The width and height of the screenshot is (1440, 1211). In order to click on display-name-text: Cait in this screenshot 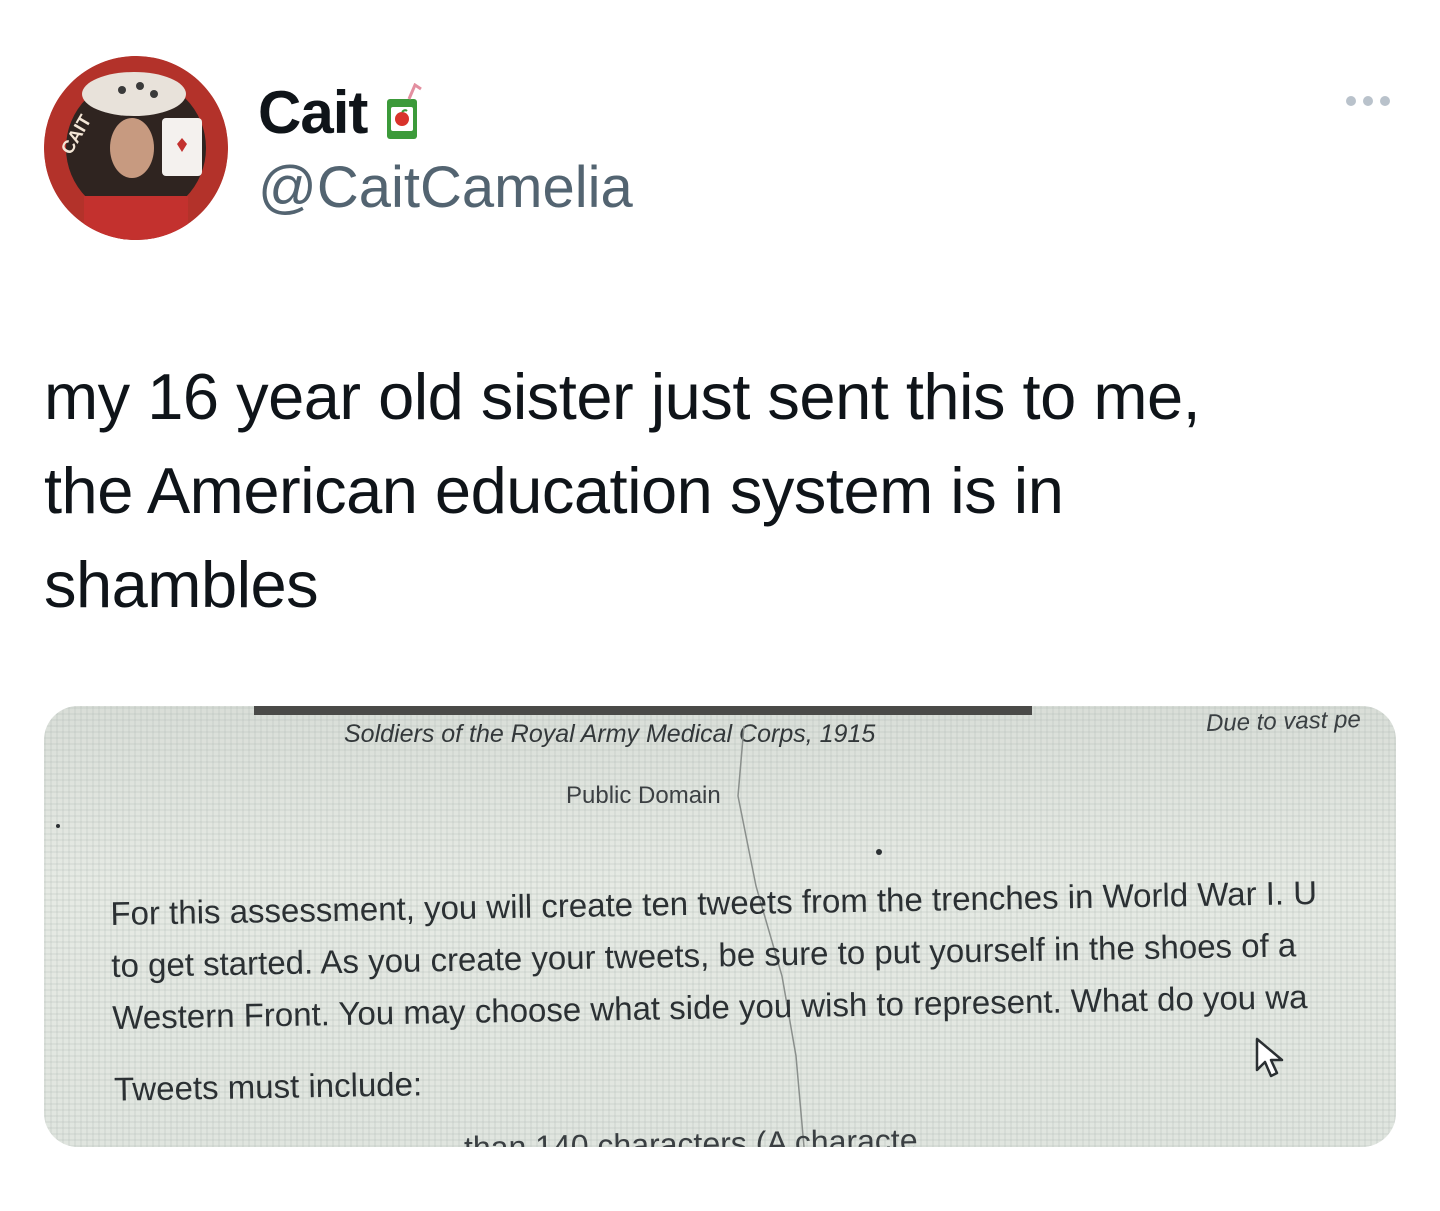, I will do `click(313, 112)`.